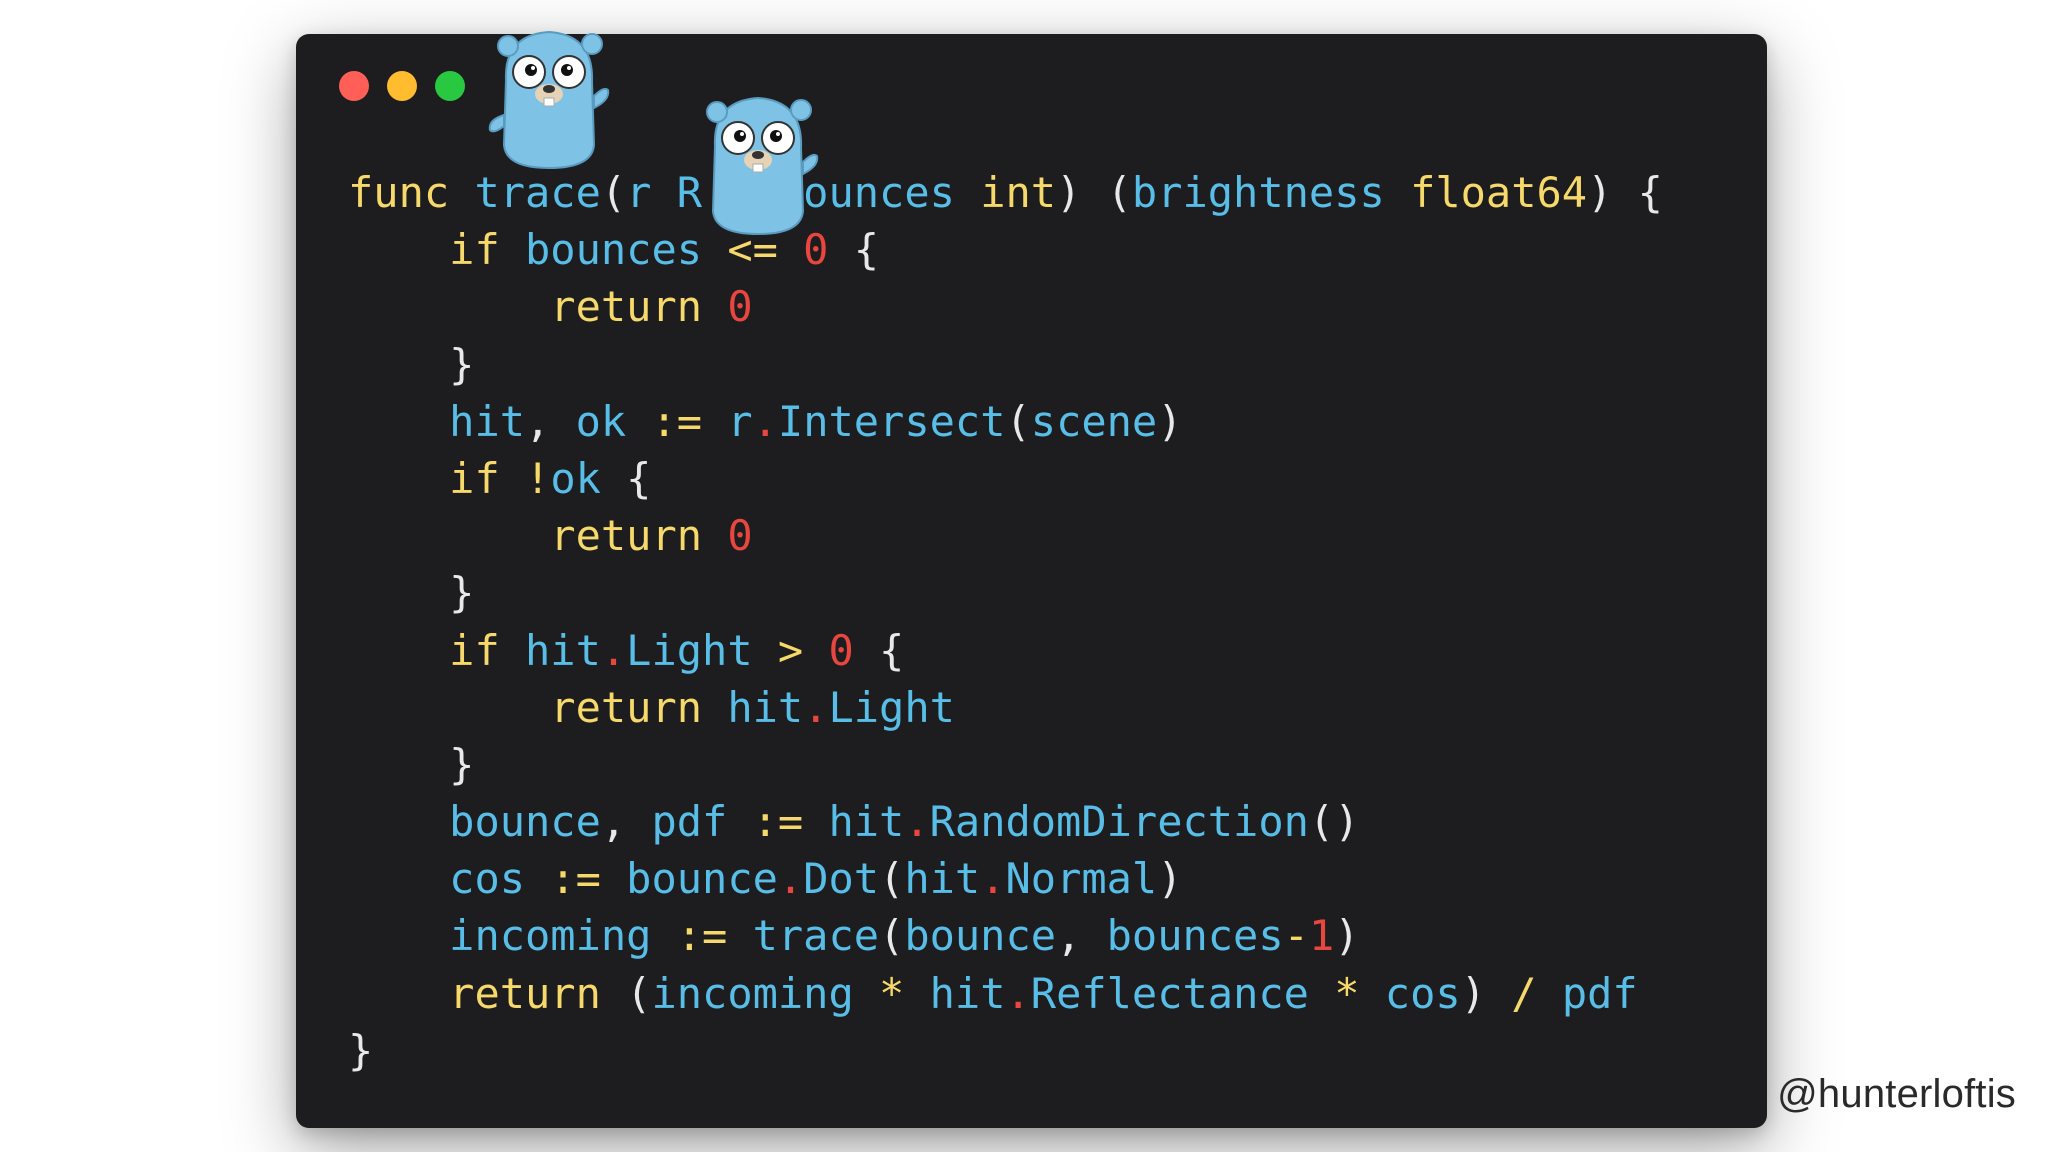 The height and width of the screenshot is (1152, 2048). I want to click on code-line: if !ok {, so click(1005, 478).